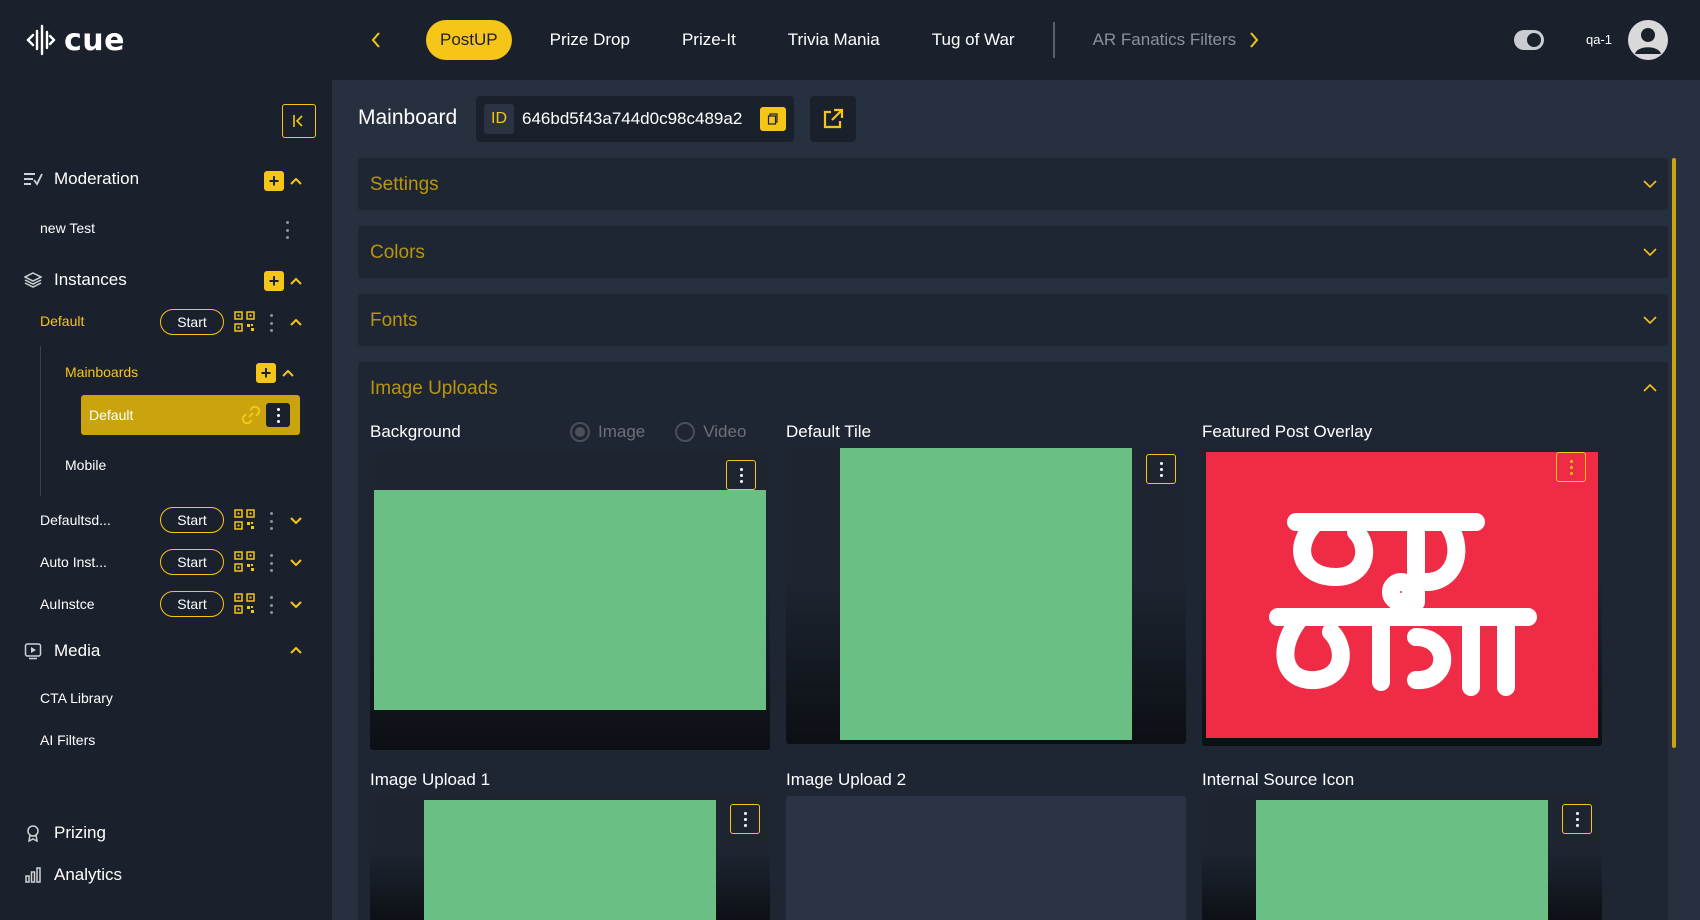  Describe the element at coordinates (33, 280) in the screenshot. I see `layers-icon` at that location.